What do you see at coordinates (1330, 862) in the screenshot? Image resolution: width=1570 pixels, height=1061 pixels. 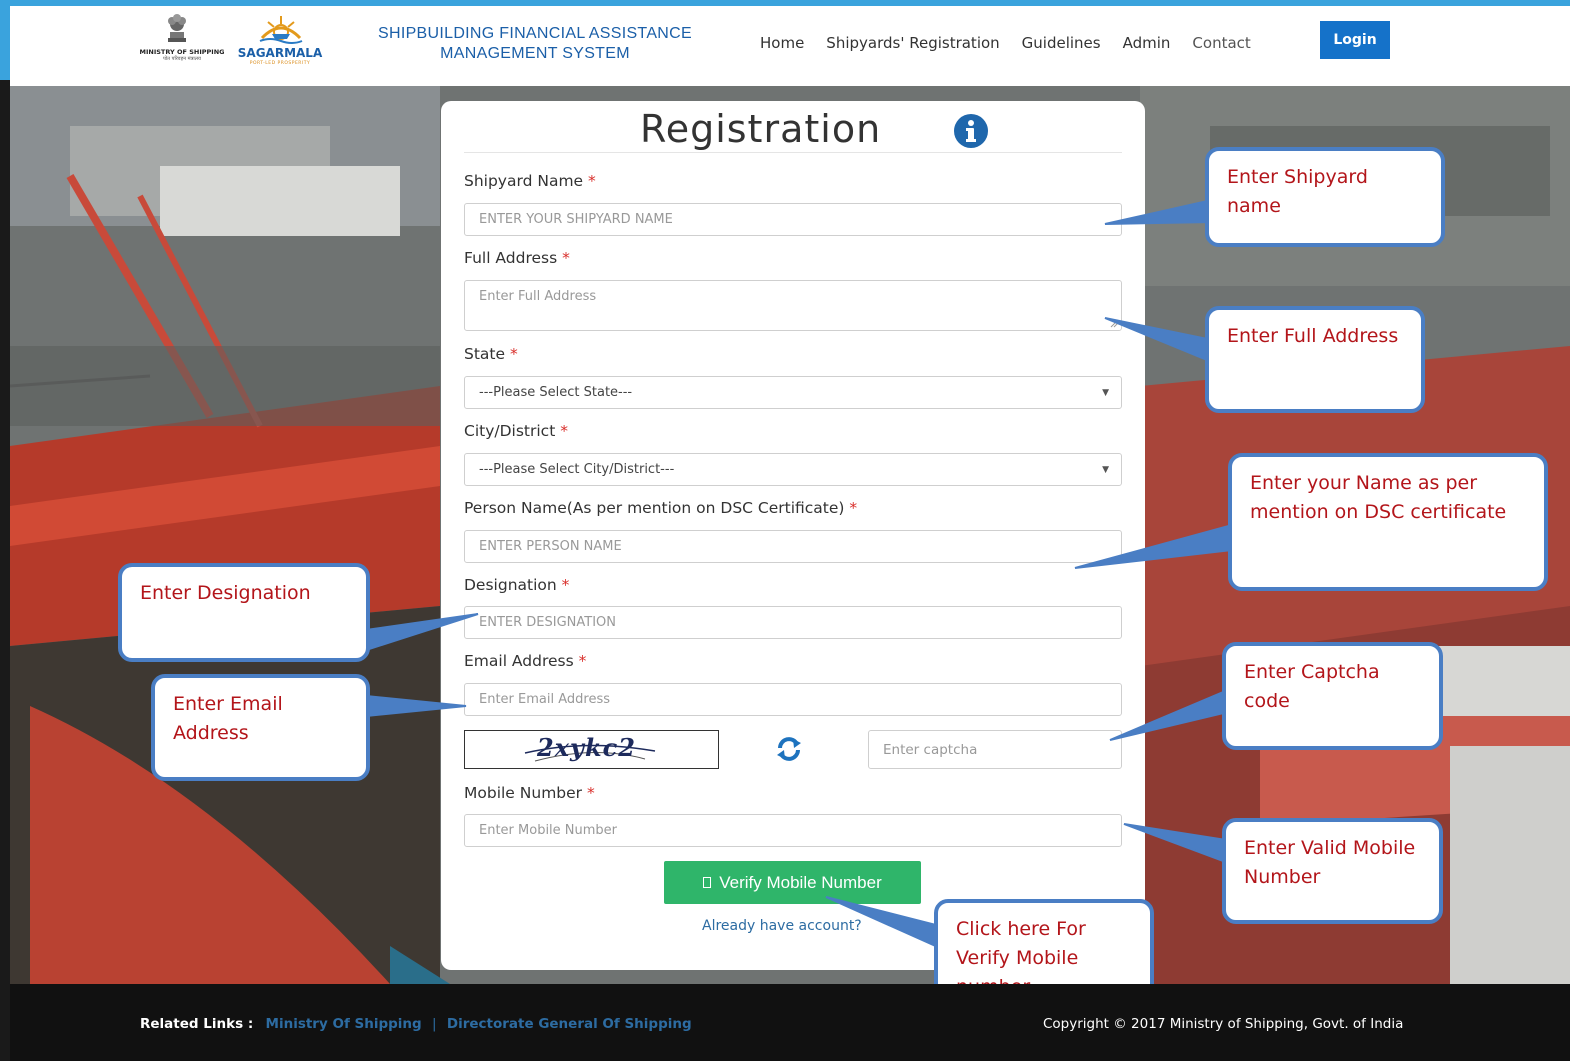 I see `callout-mobile-text: Enter Valid Mobile Number` at bounding box center [1330, 862].